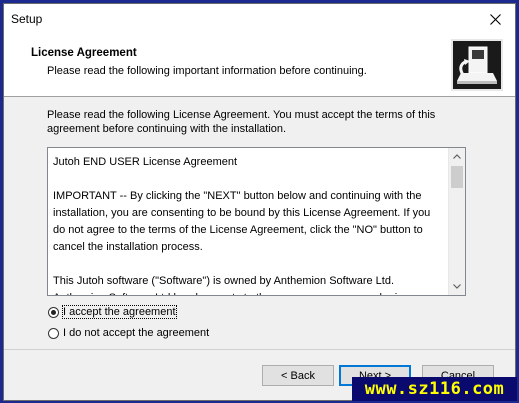 The image size is (519, 403). What do you see at coordinates (84, 53) in the screenshot?
I see `page-title: License Agreement` at bounding box center [84, 53].